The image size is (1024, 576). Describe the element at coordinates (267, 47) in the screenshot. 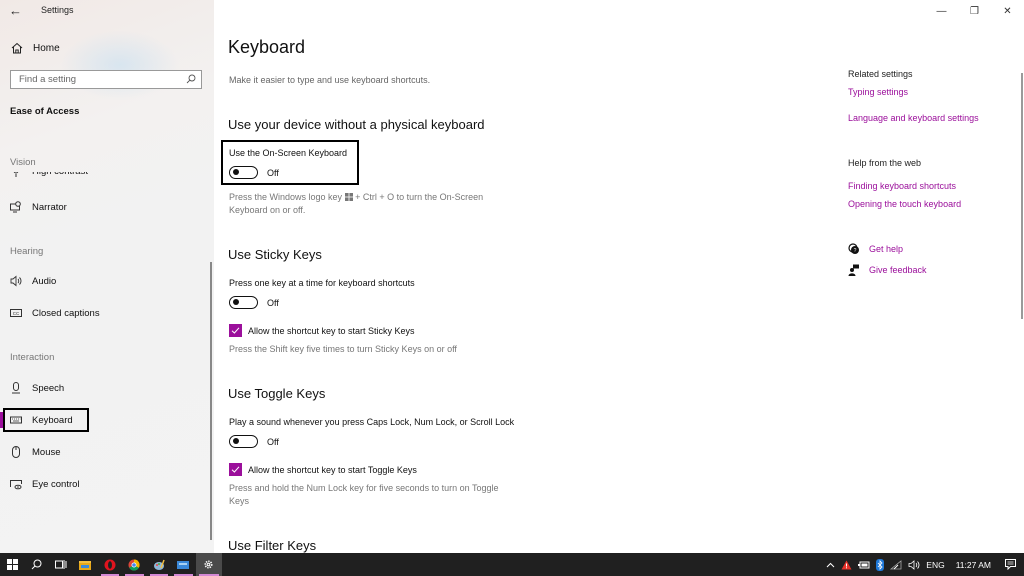

I see `page-title: Keyboard` at that location.